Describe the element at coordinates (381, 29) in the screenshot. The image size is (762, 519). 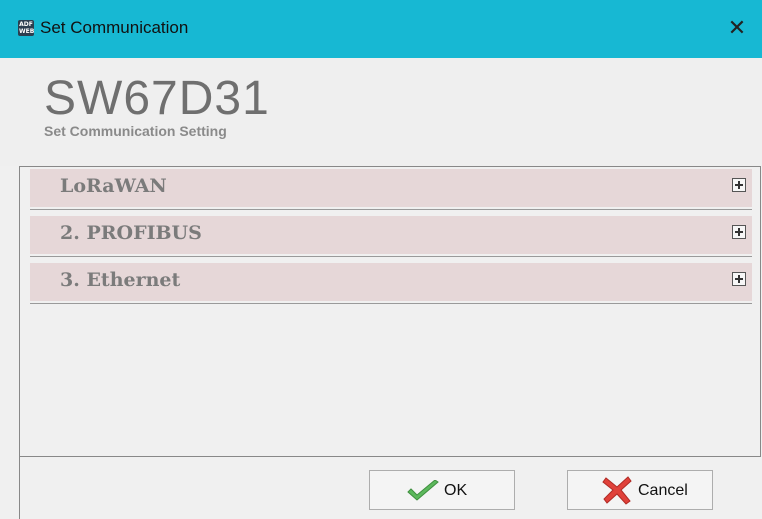
I see `title-bar: ADF WEB Set Communication ✕` at that location.